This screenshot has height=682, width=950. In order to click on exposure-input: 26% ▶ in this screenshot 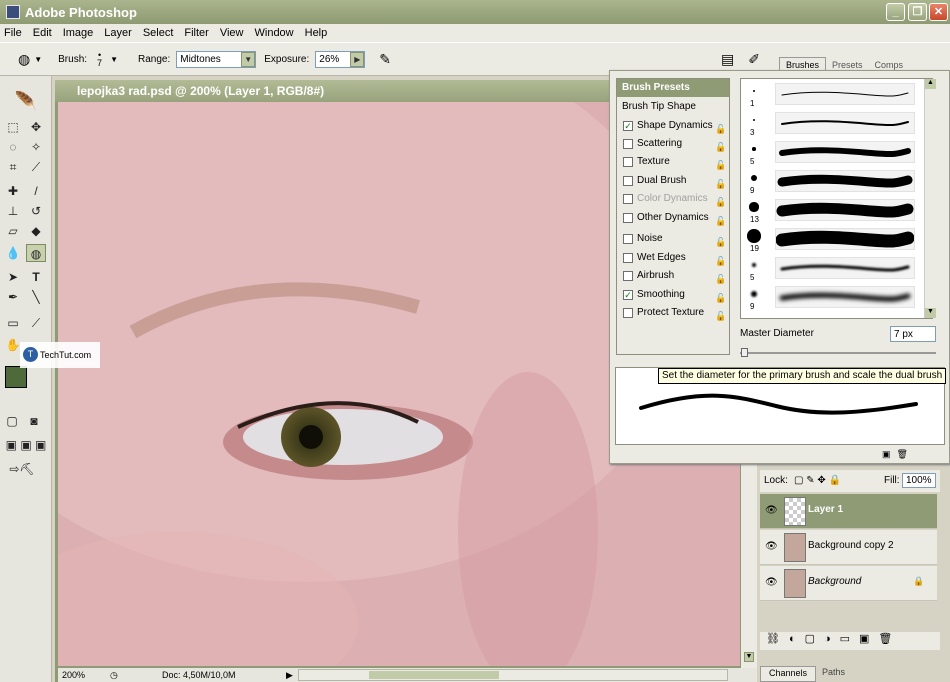, I will do `click(340, 59)`.